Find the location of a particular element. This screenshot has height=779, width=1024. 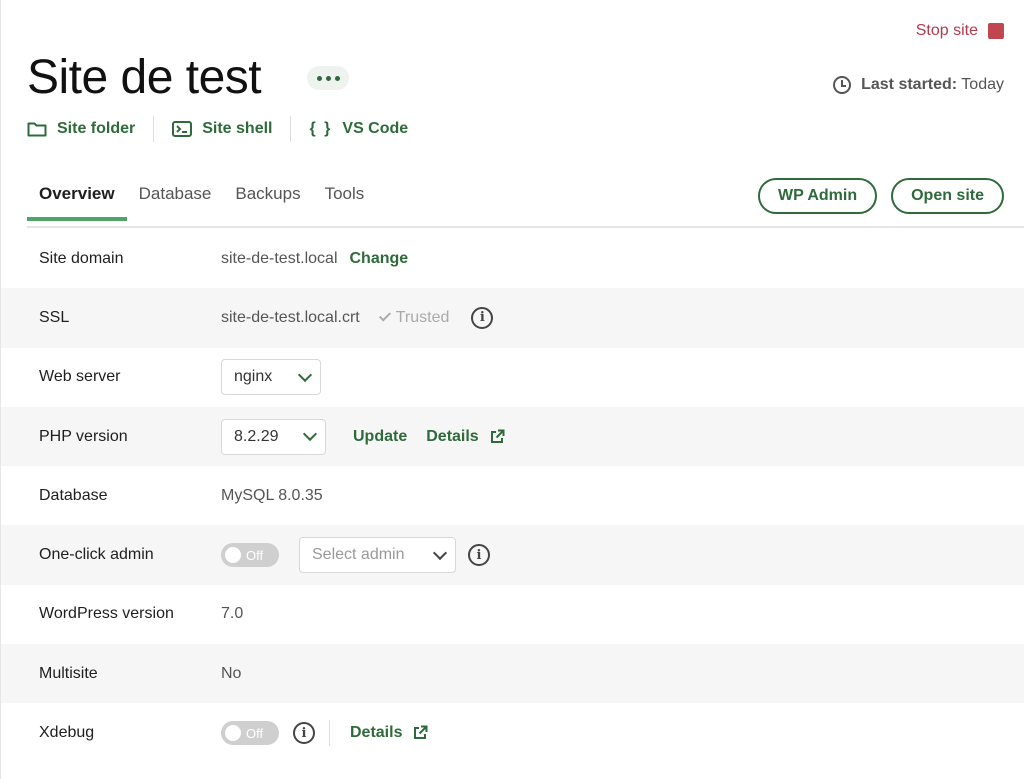

ssl-cert-value: site-de-test.local.crt is located at coordinates (290, 317).